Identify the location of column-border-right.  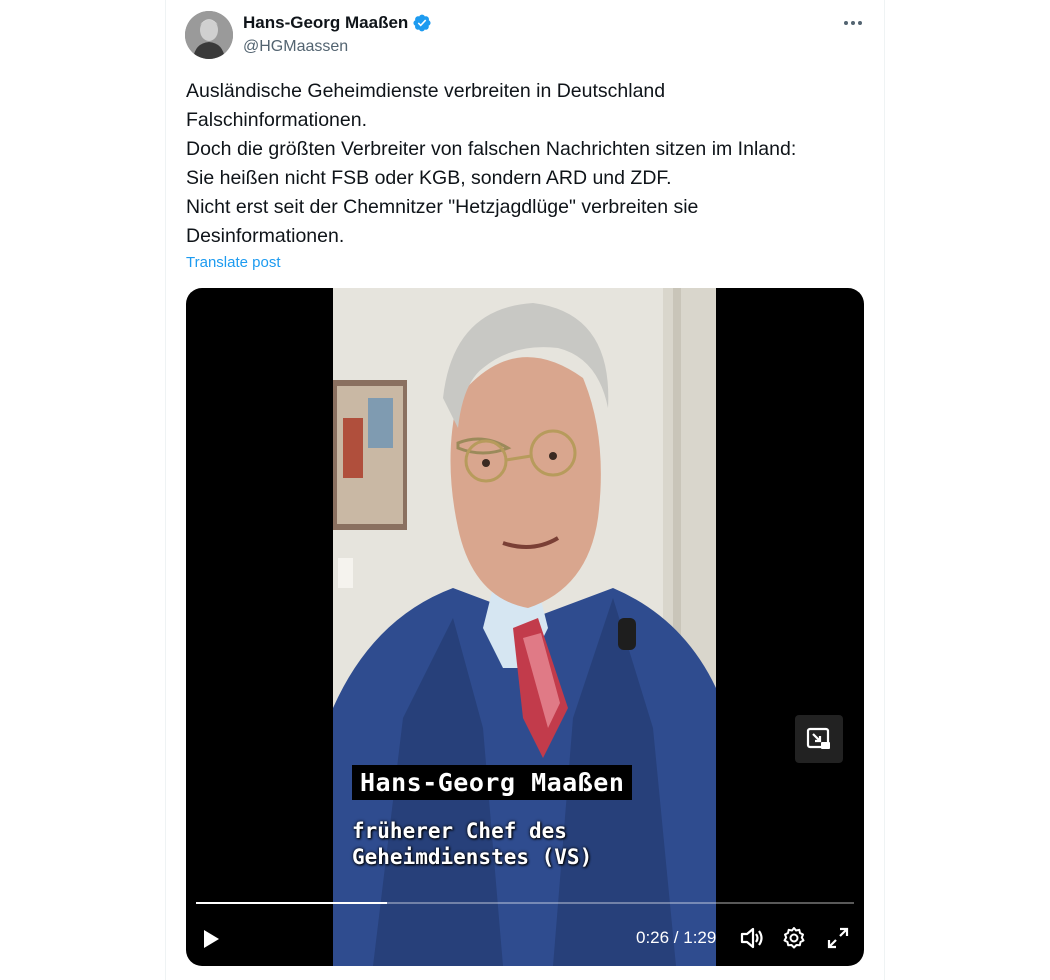
(884, 490).